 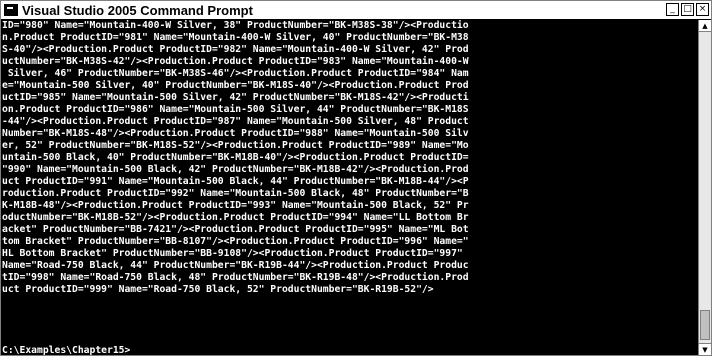 What do you see at coordinates (705, 325) in the screenshot?
I see `scrollbar-thumb` at bounding box center [705, 325].